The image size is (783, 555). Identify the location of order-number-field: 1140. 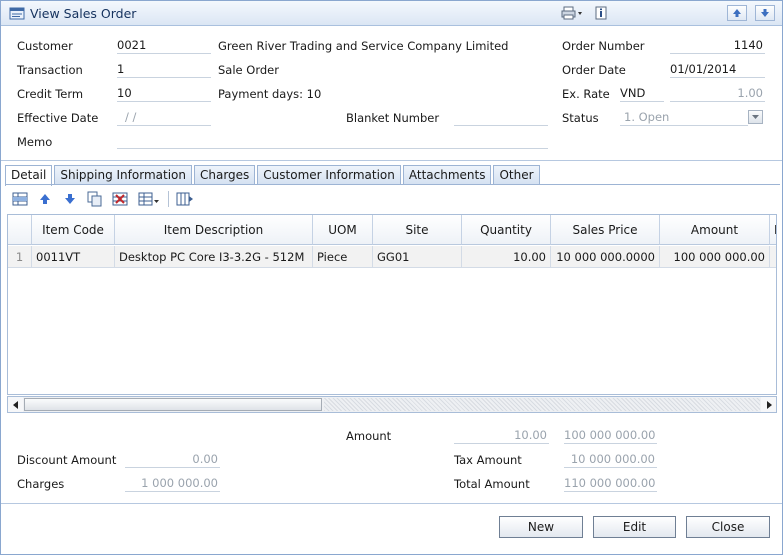
(717, 45).